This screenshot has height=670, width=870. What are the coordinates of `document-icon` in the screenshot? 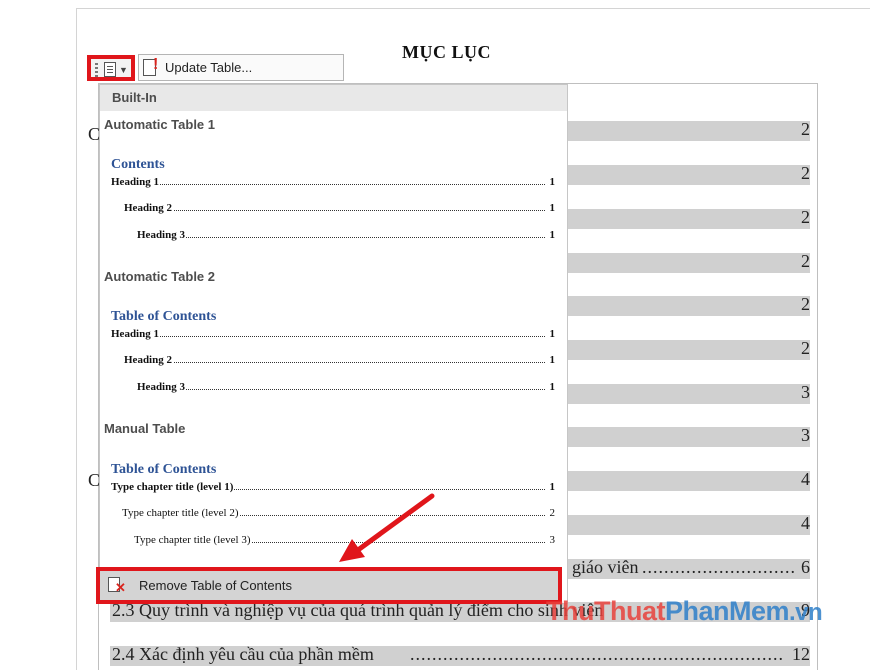 It's located at (110, 69).